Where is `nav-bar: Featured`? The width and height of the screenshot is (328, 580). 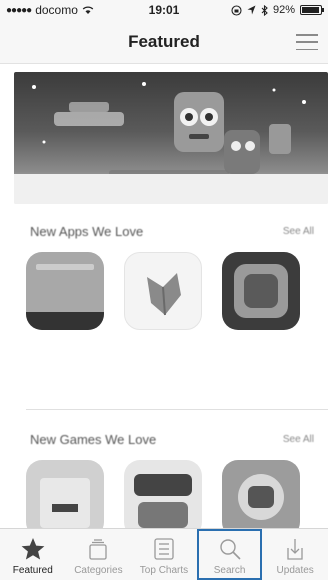
nav-bar: Featured is located at coordinates (164, 42).